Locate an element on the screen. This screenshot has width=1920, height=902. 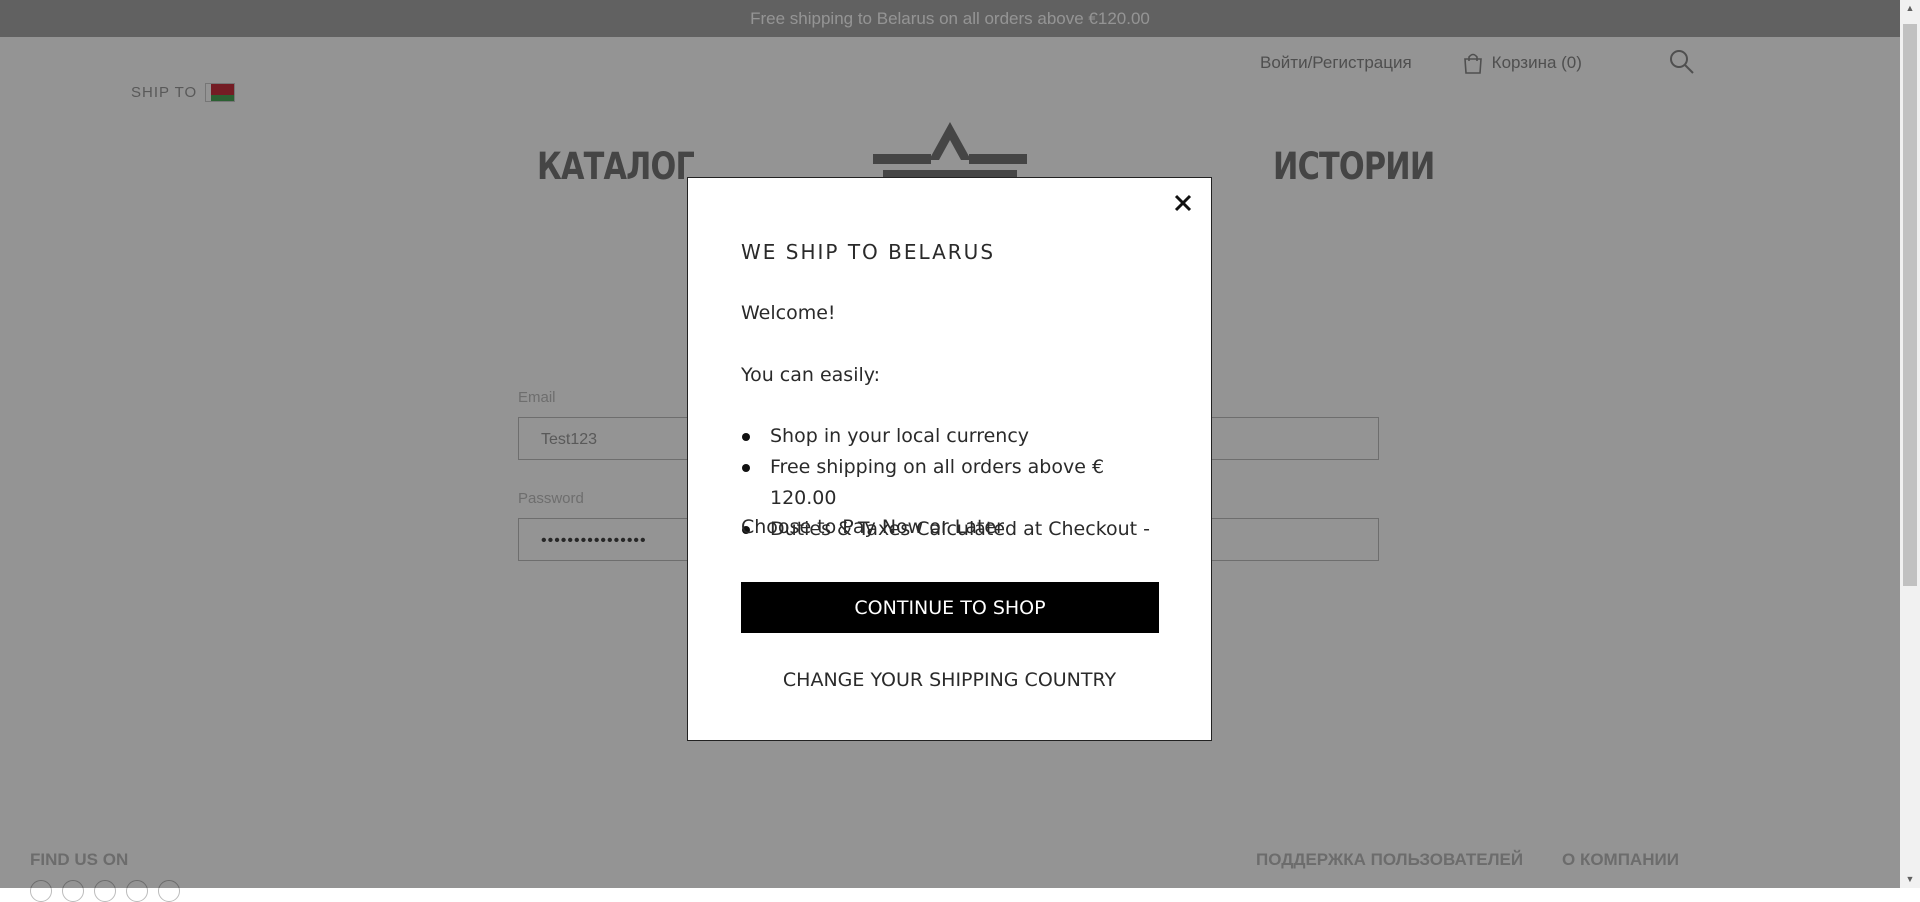
scroll-thumb is located at coordinates (1910, 305).